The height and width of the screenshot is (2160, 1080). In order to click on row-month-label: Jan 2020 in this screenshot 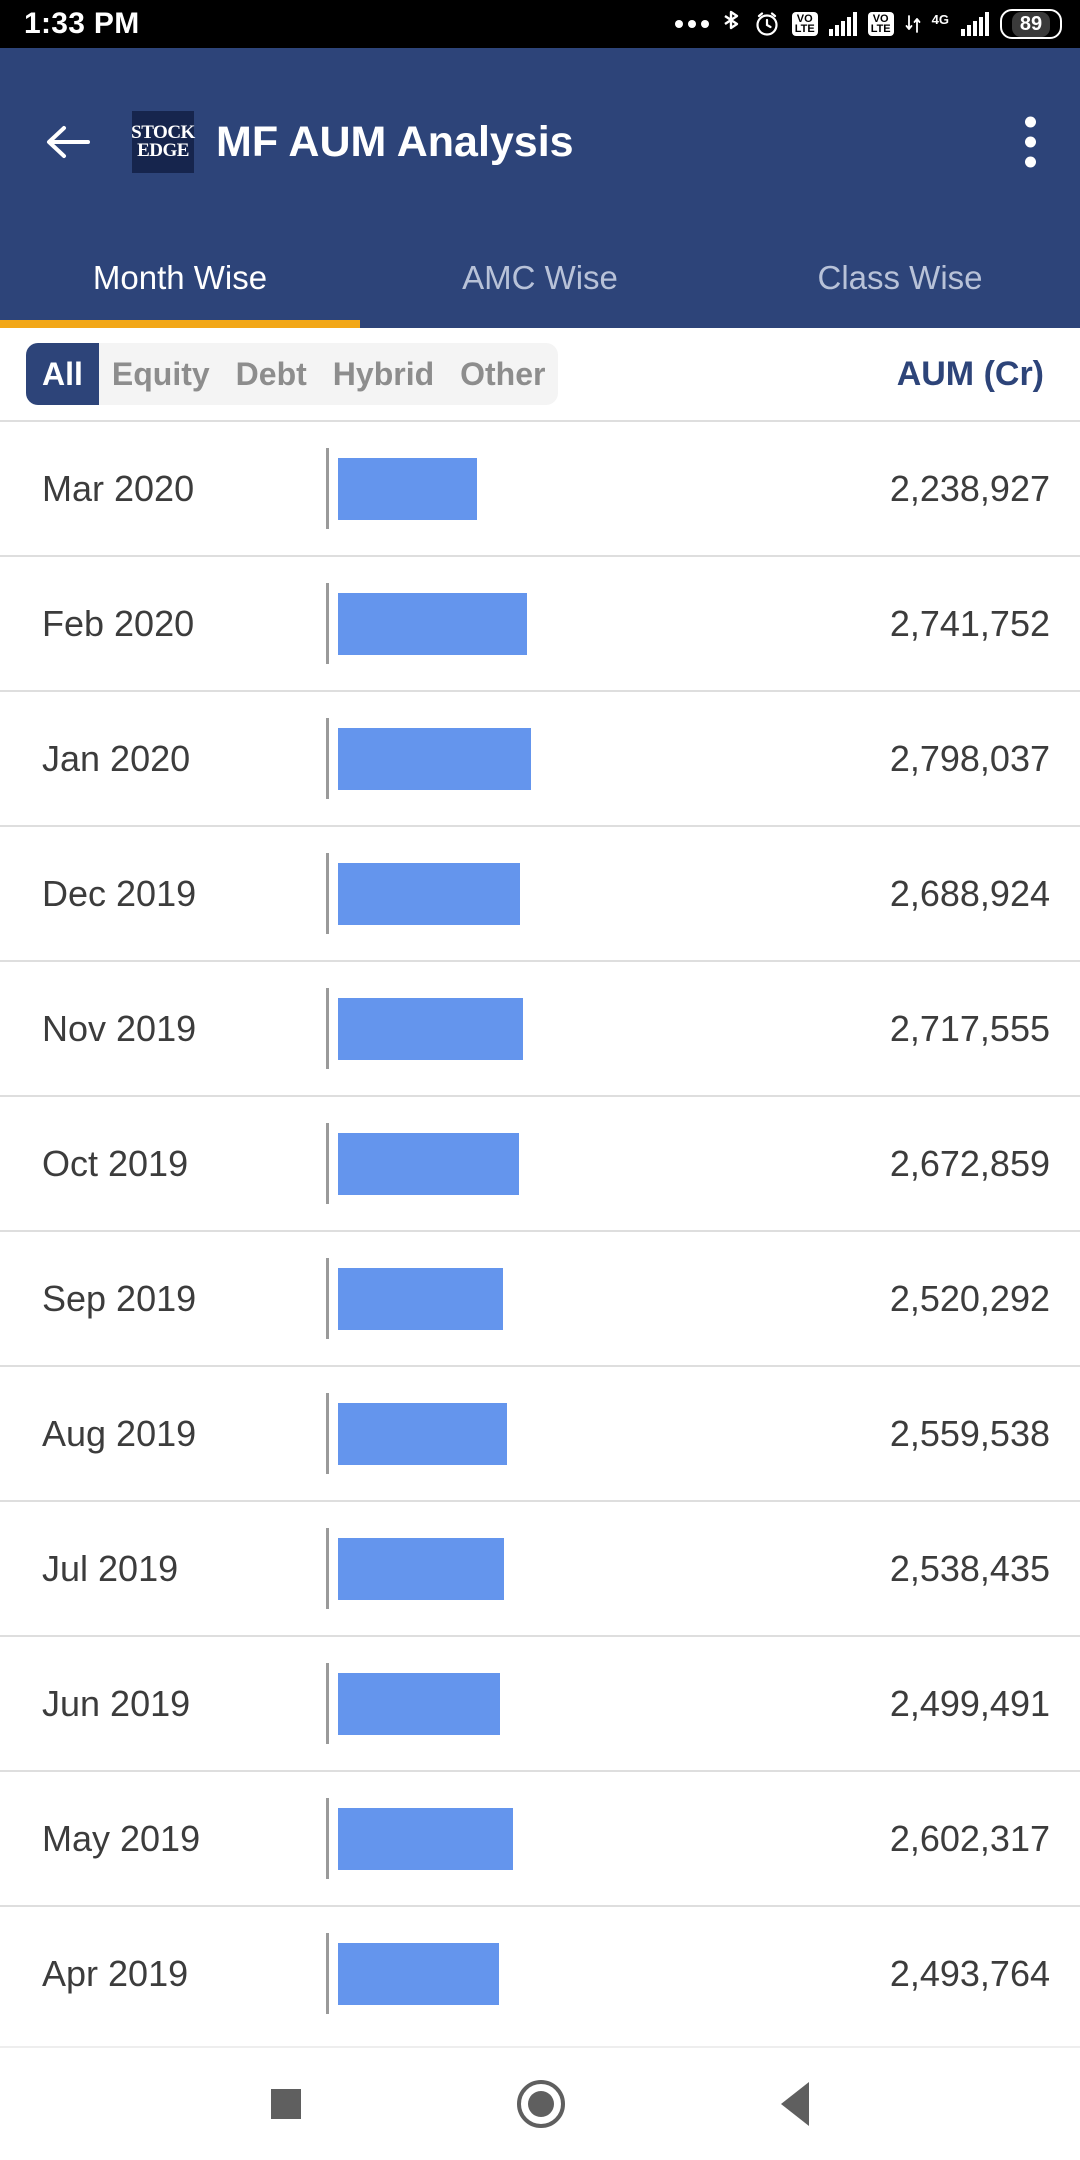, I will do `click(116, 758)`.